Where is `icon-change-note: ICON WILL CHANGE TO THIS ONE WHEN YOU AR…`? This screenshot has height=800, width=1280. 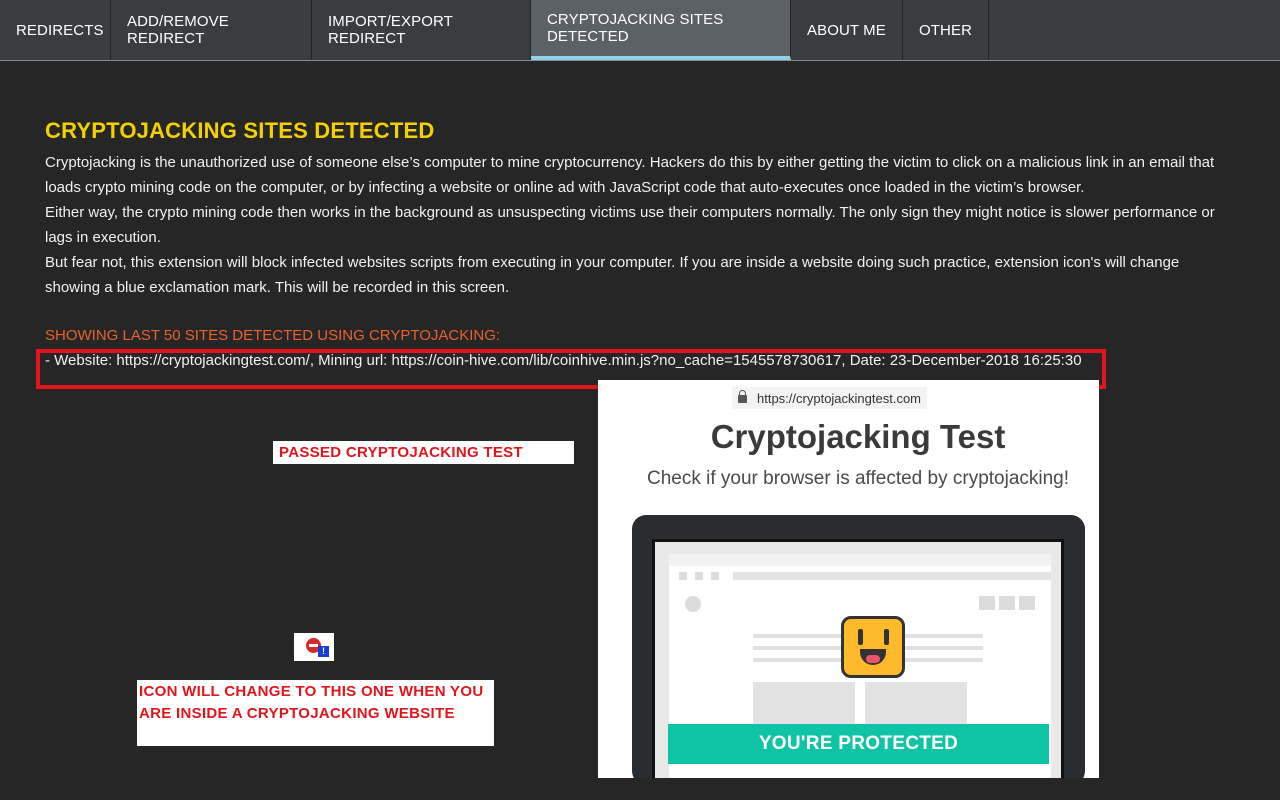
icon-change-note: ICON WILL CHANGE TO THIS ONE WHEN YOU AR… is located at coordinates (315, 713).